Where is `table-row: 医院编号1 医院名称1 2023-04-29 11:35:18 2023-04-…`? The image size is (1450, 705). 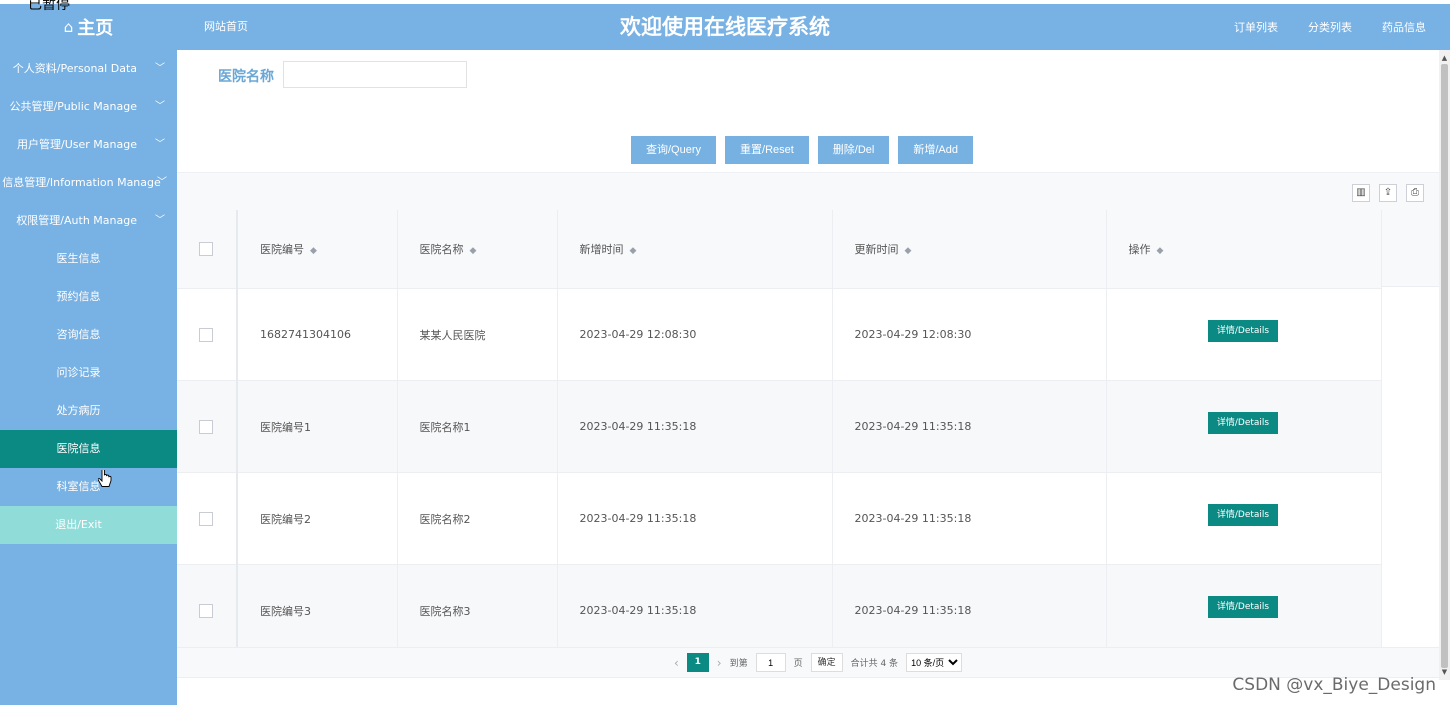 table-row: 医院编号1 医院名称1 2023-04-29 11:35:18 2023-04-… is located at coordinates (779, 426).